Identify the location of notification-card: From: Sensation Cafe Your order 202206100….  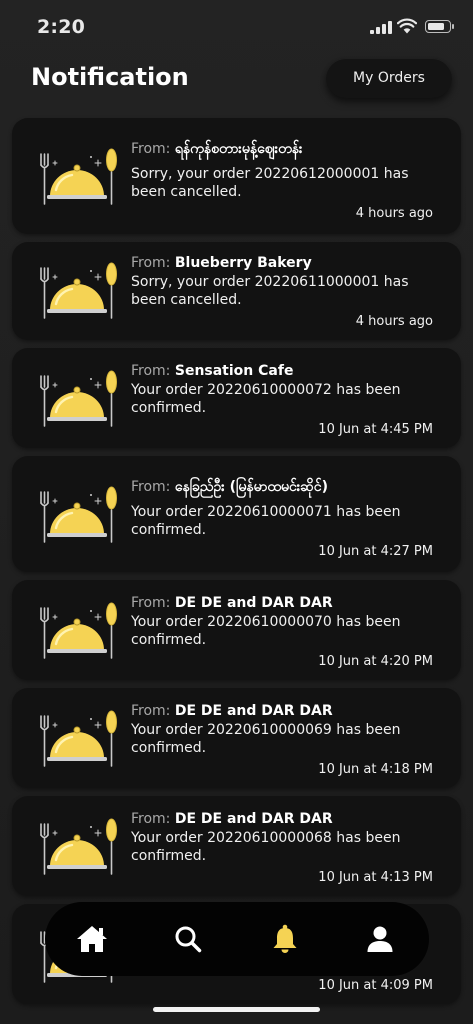
(236, 398).